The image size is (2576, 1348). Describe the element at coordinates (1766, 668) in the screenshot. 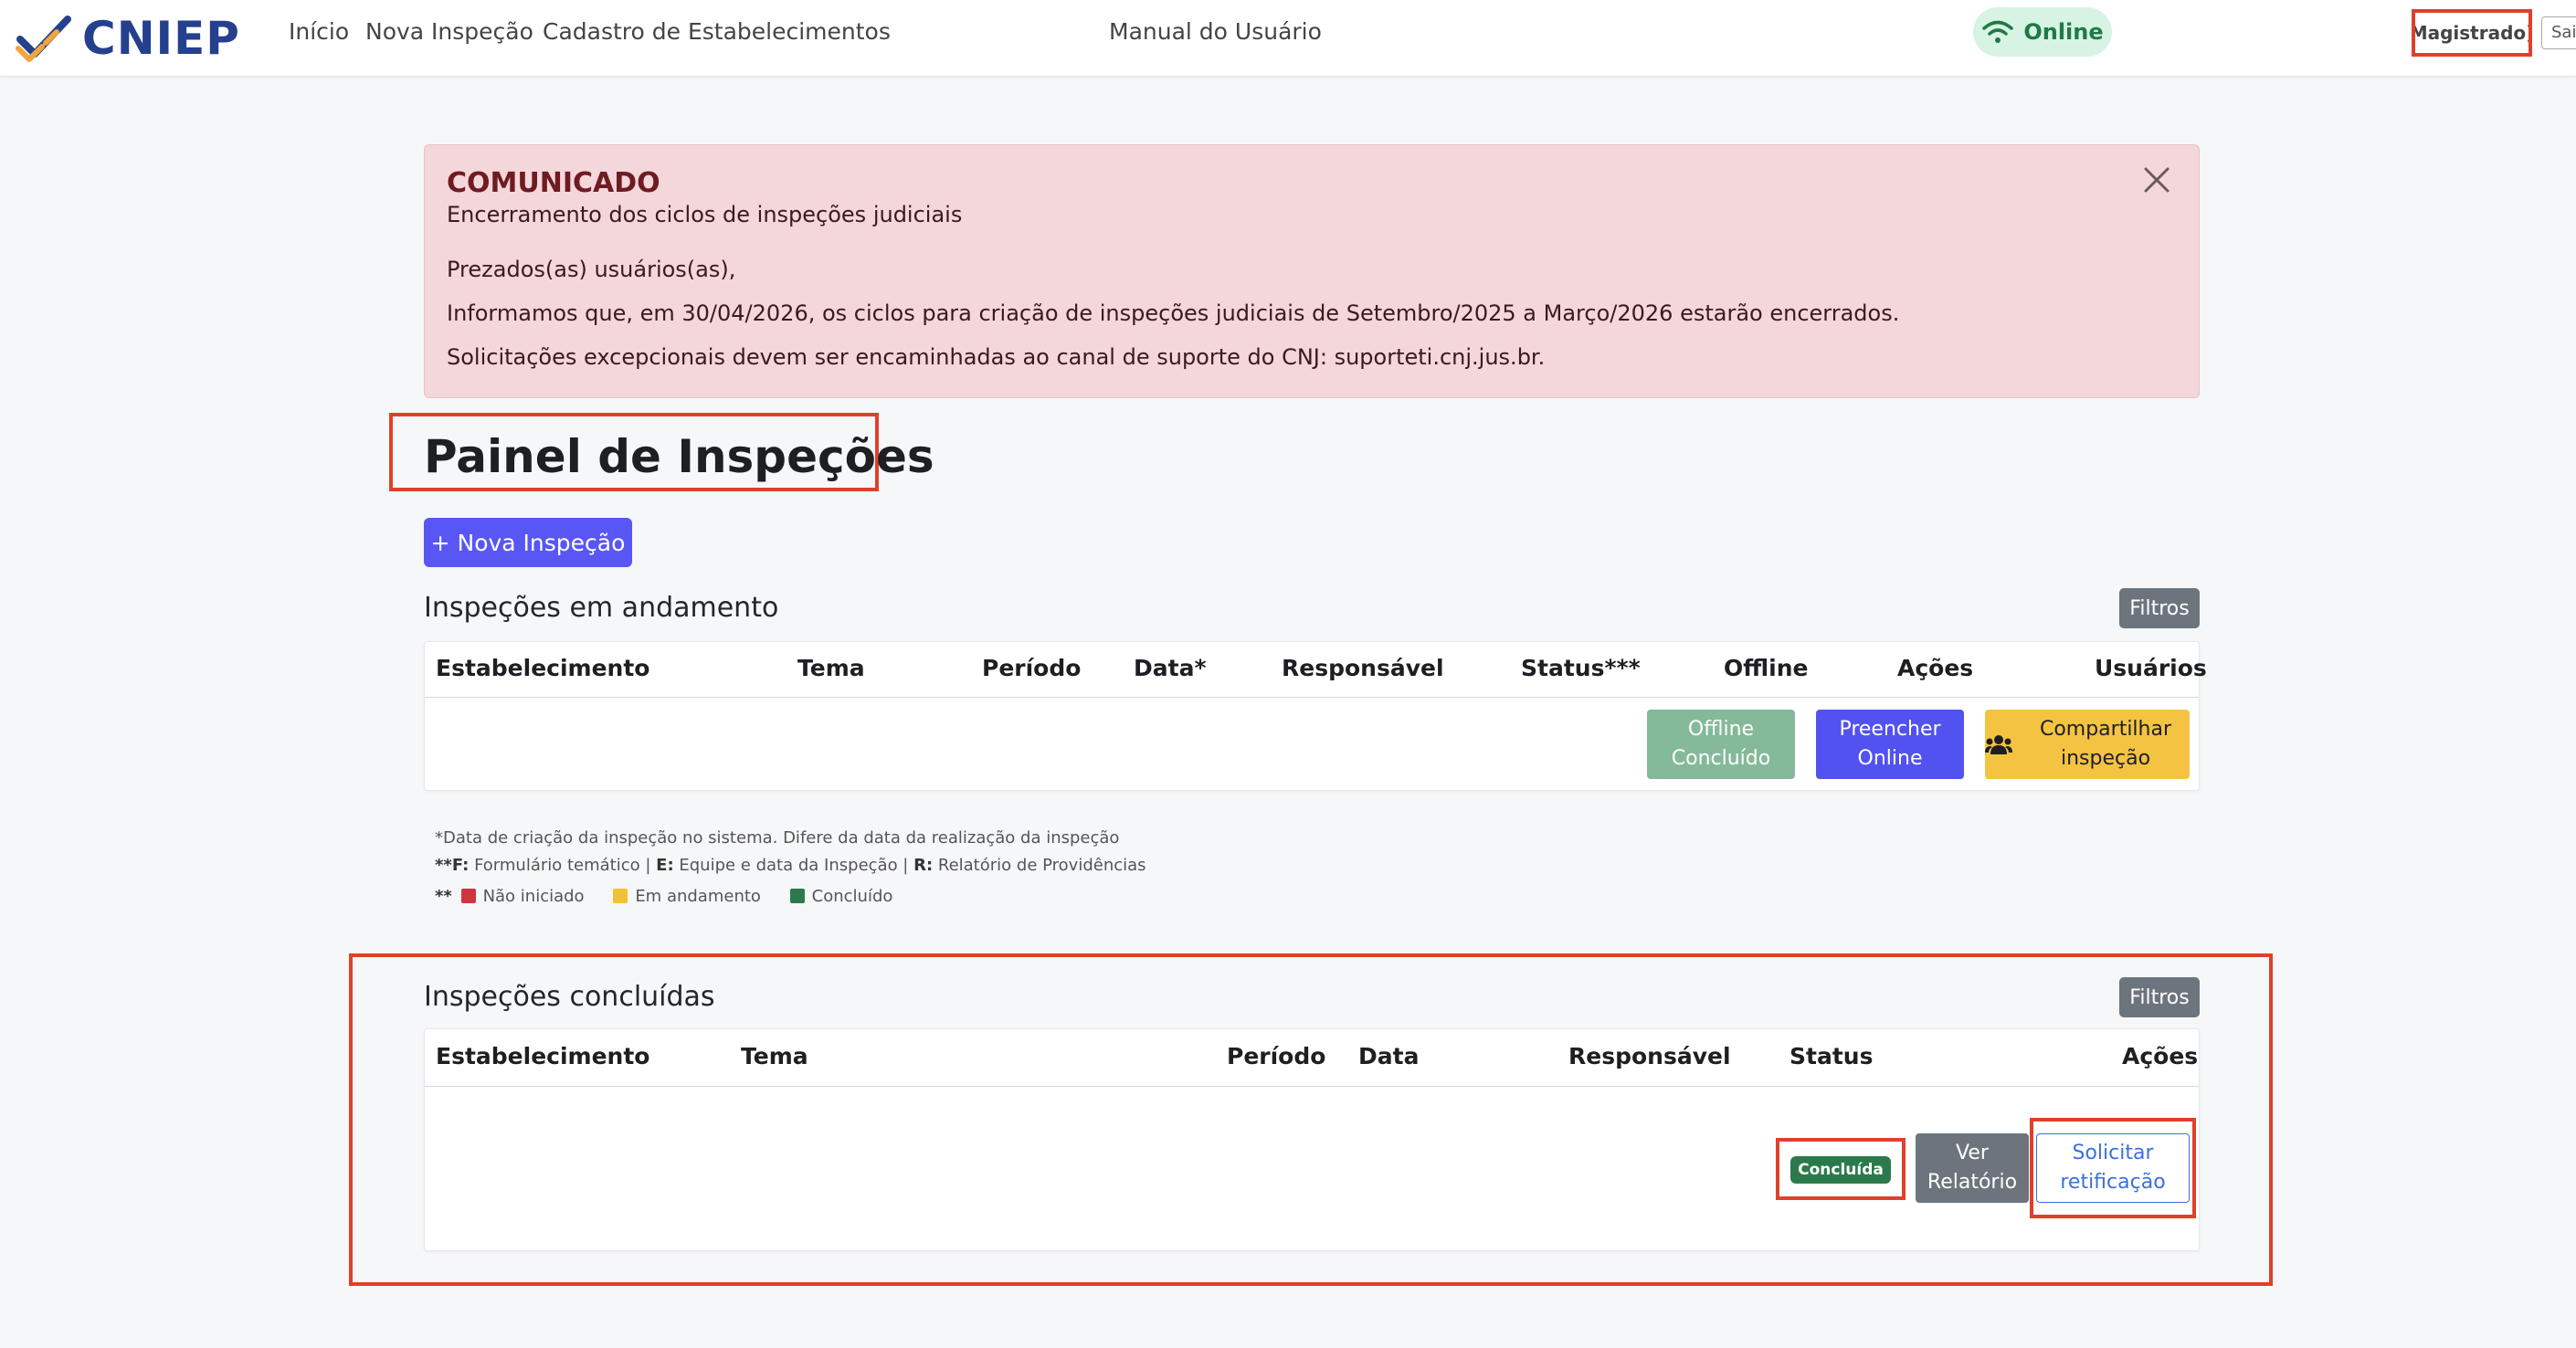

I see `col-offline: Offline` at that location.